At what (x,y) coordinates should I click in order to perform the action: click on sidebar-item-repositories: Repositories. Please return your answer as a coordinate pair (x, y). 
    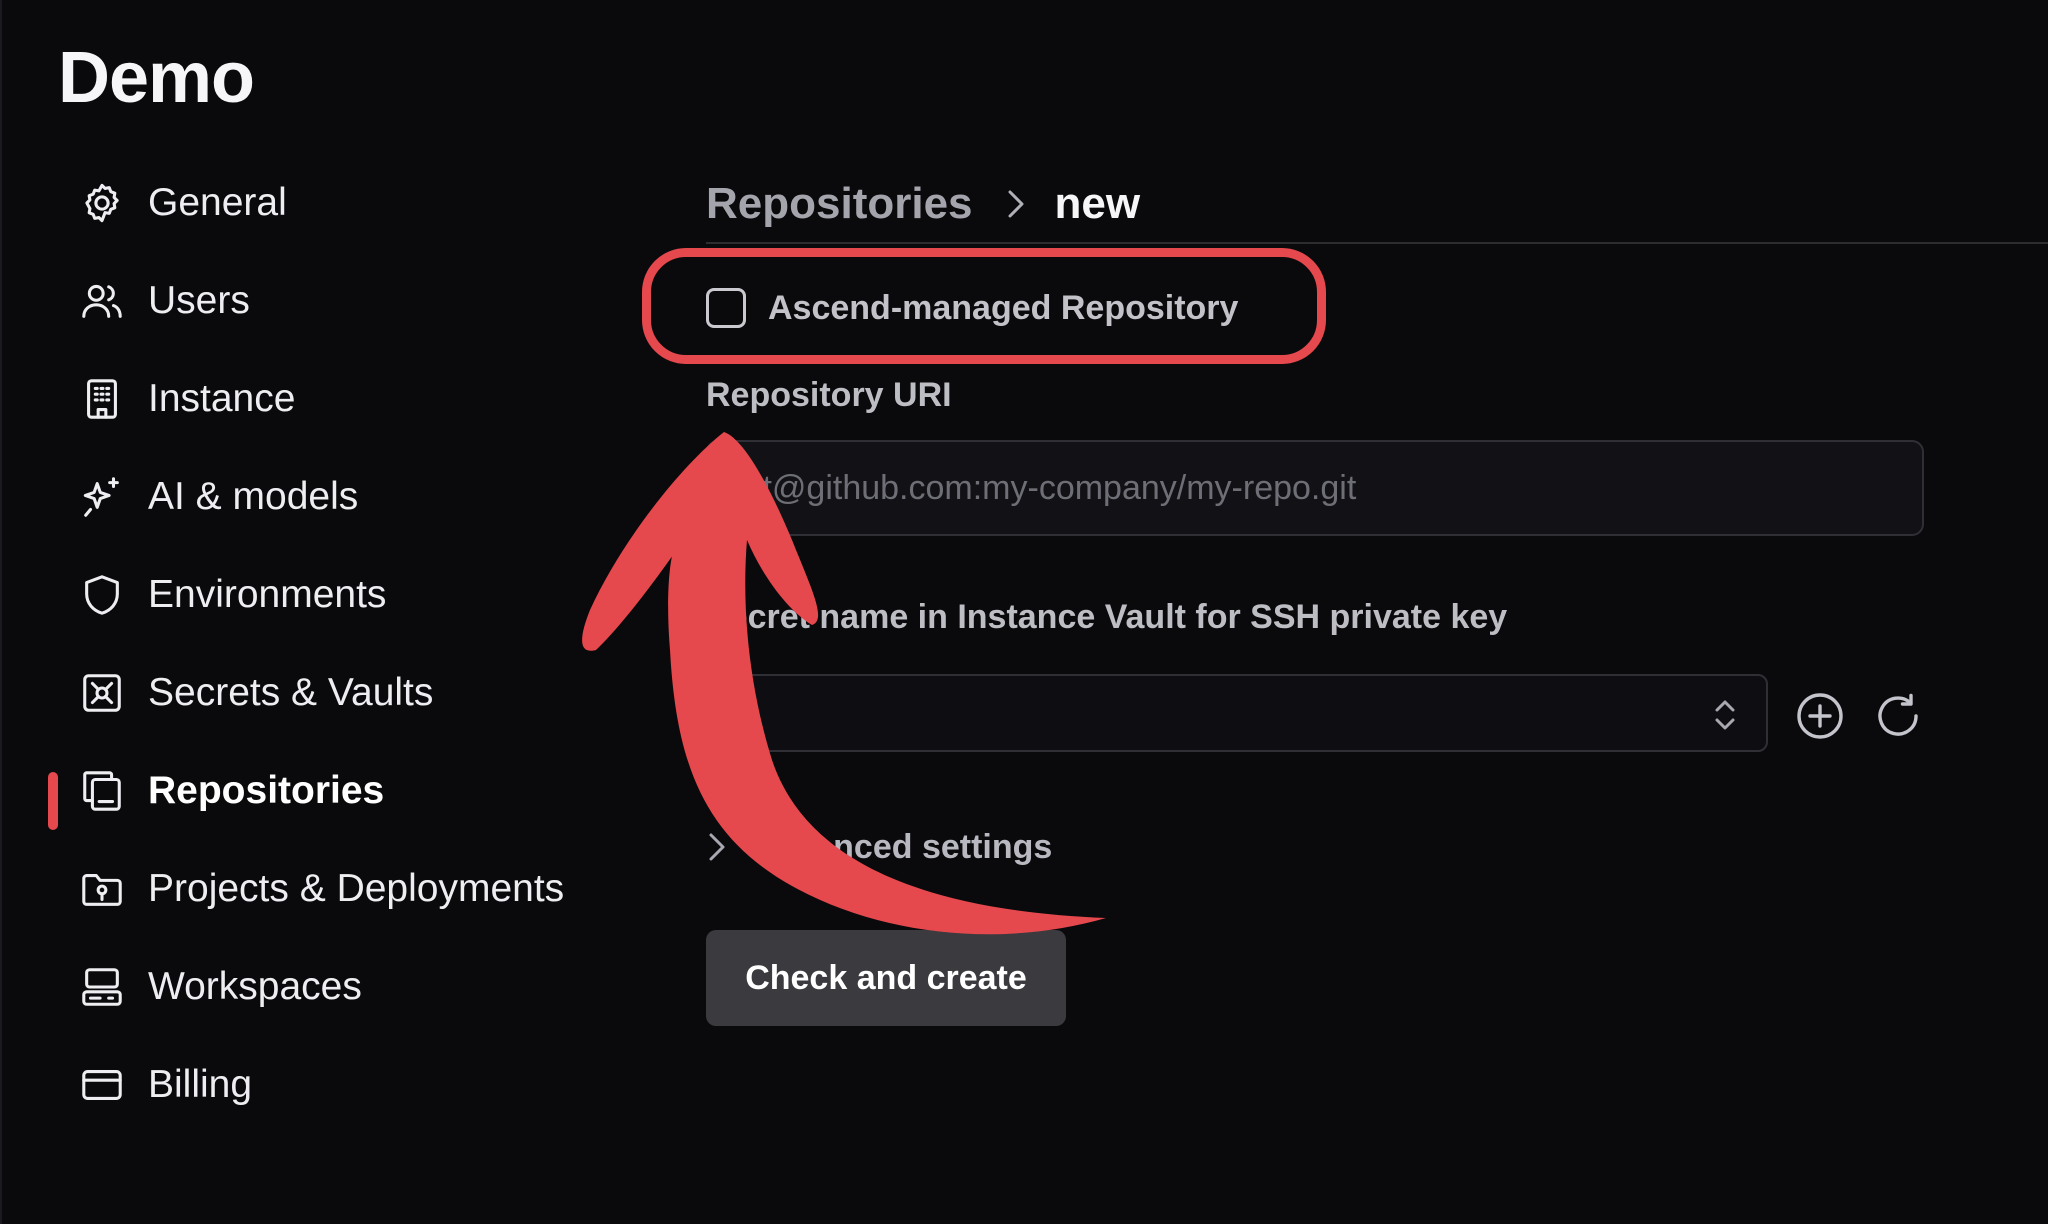
    Looking at the image, I should click on (358, 791).